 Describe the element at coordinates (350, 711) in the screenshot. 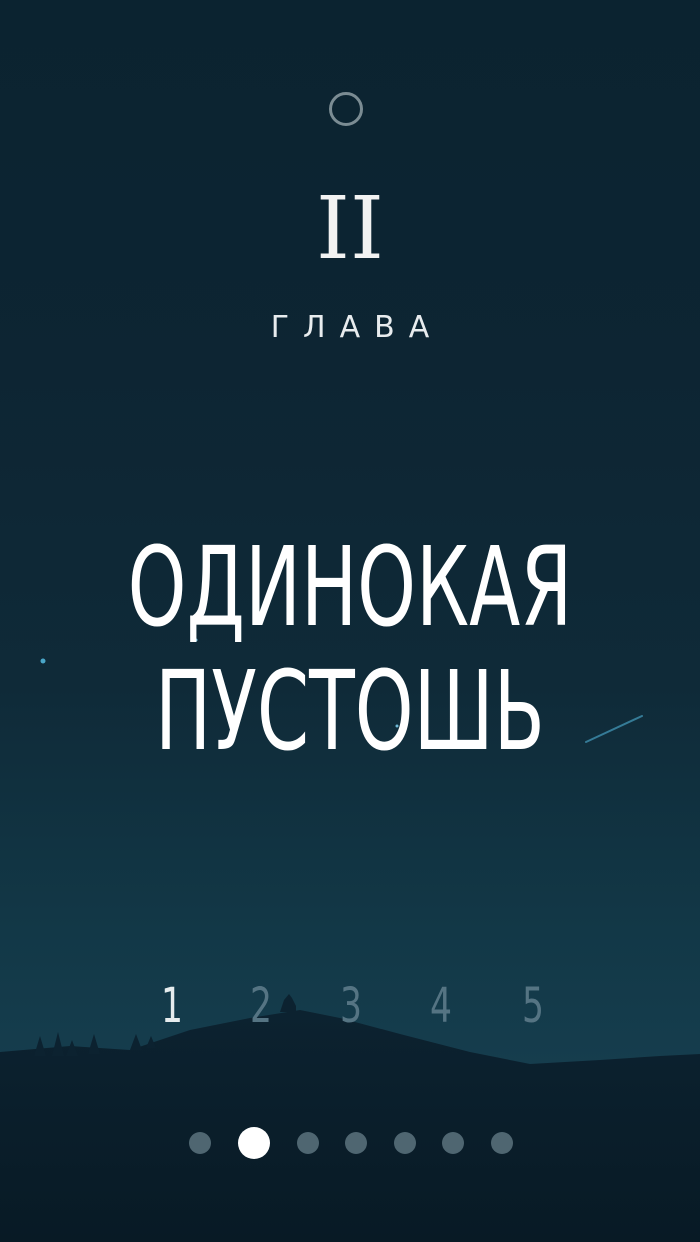

I see `chapter-title-line-2: ПУСТОШЬ` at that location.